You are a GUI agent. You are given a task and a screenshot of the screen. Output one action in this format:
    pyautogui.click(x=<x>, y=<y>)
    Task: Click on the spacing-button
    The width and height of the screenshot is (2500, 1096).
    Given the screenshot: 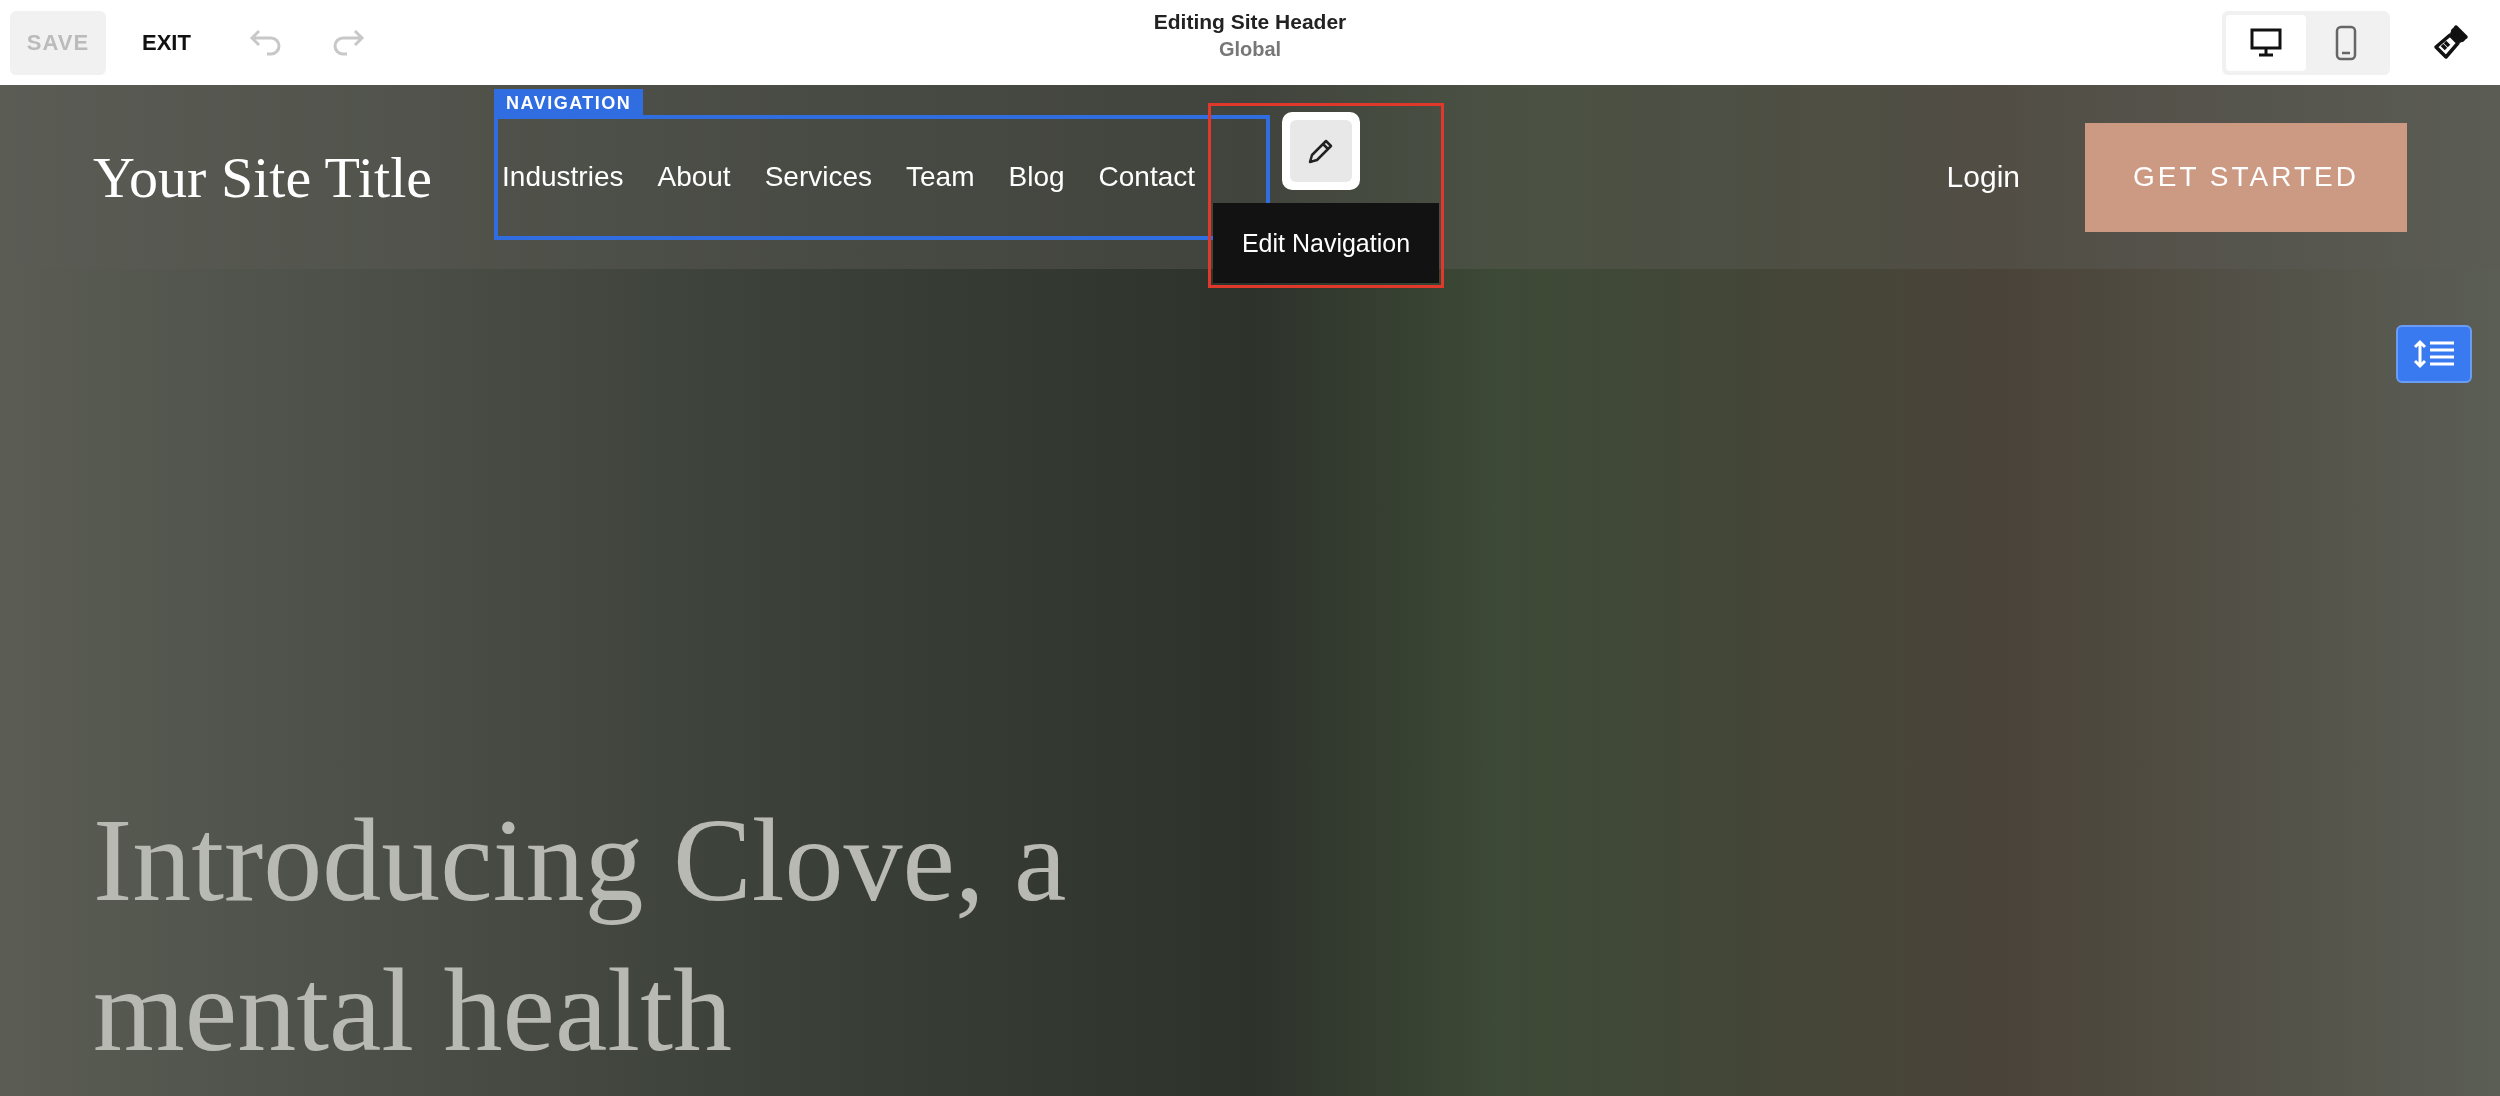 What is the action you would take?
    pyautogui.click(x=2434, y=354)
    